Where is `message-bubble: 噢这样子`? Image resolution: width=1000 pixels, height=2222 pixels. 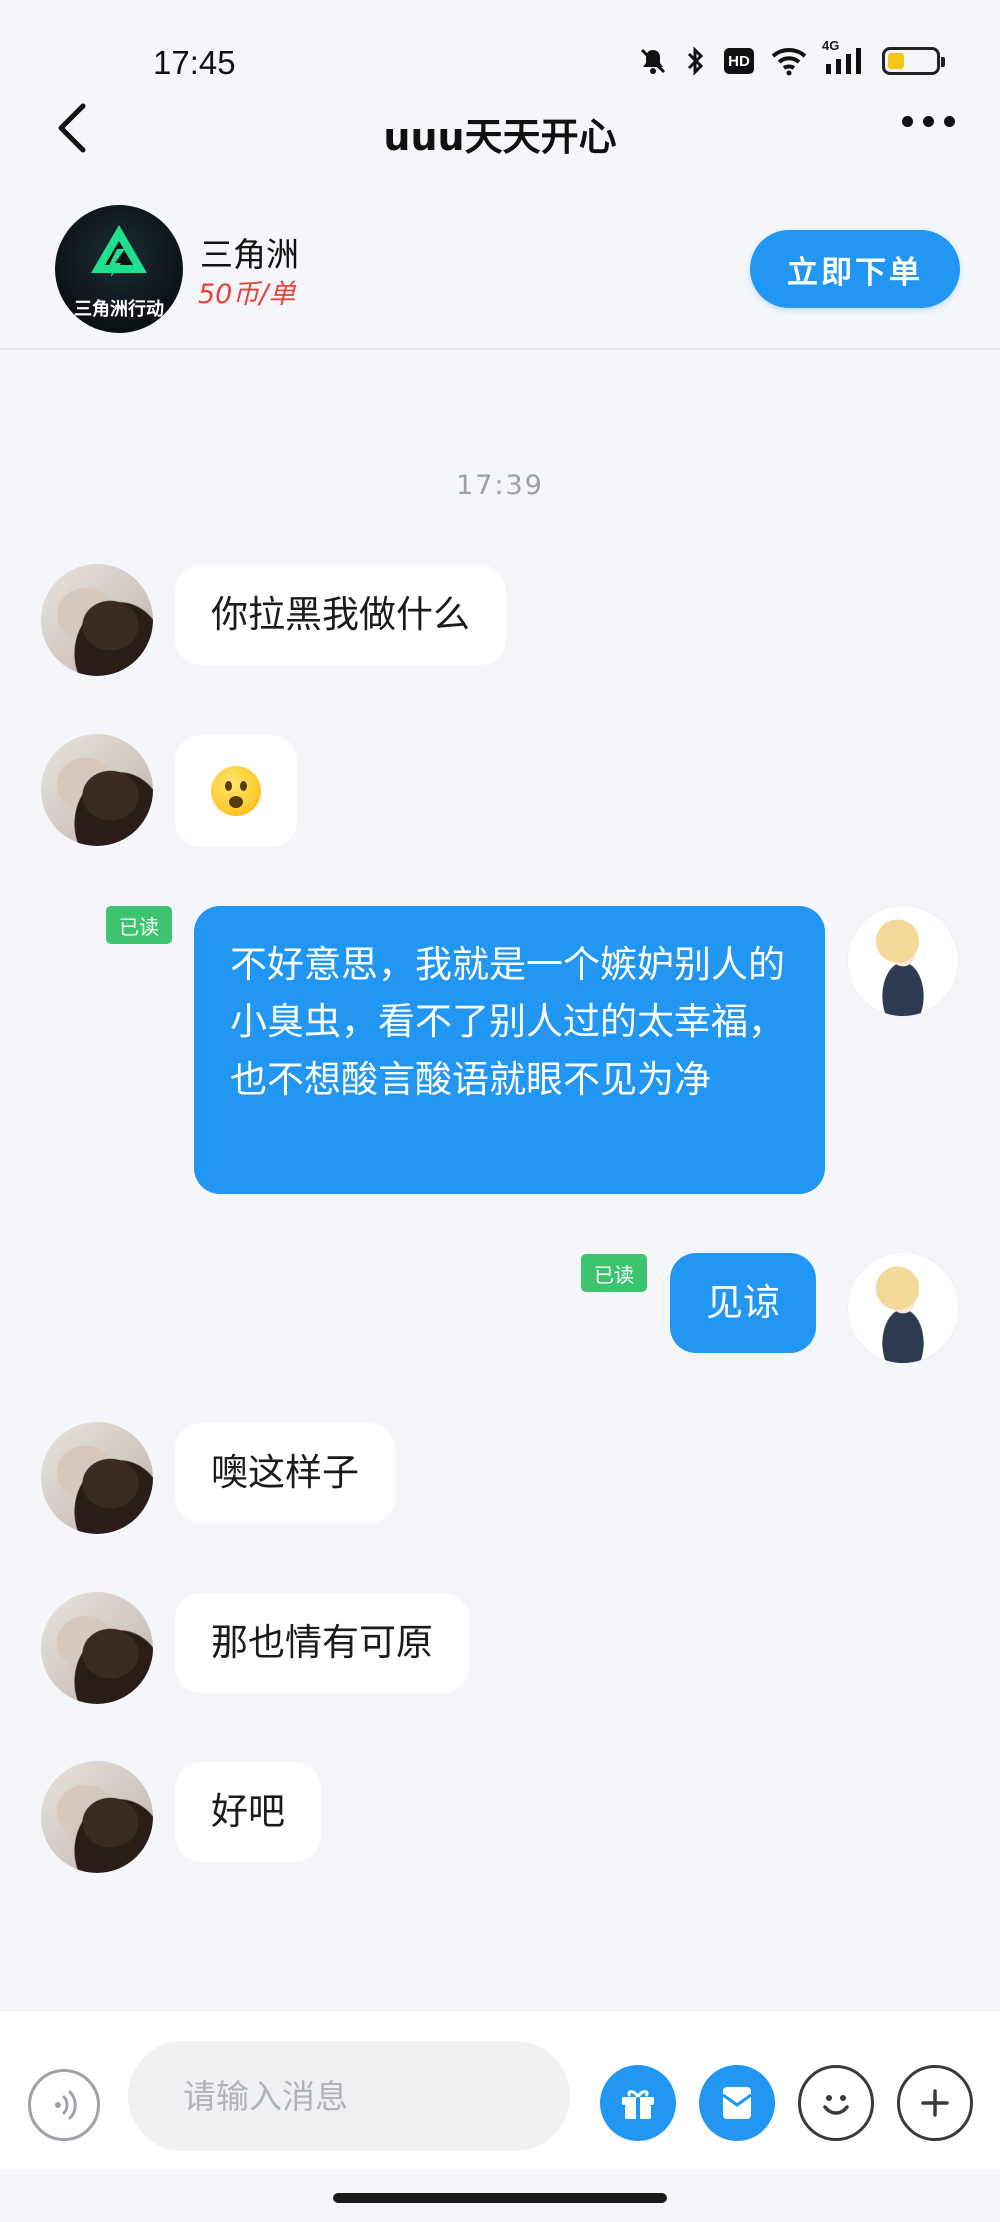
message-bubble: 噢这样子 is located at coordinates (285, 1473).